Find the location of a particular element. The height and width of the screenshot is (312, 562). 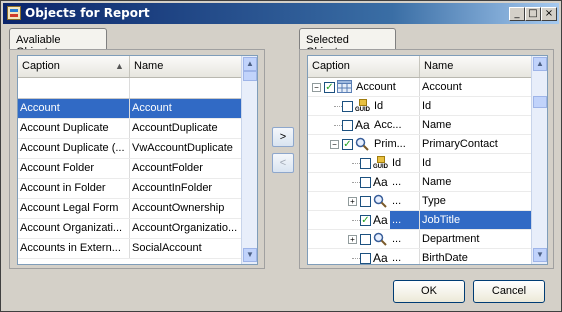

tree-cell-name: Department is located at coordinates (476, 239).